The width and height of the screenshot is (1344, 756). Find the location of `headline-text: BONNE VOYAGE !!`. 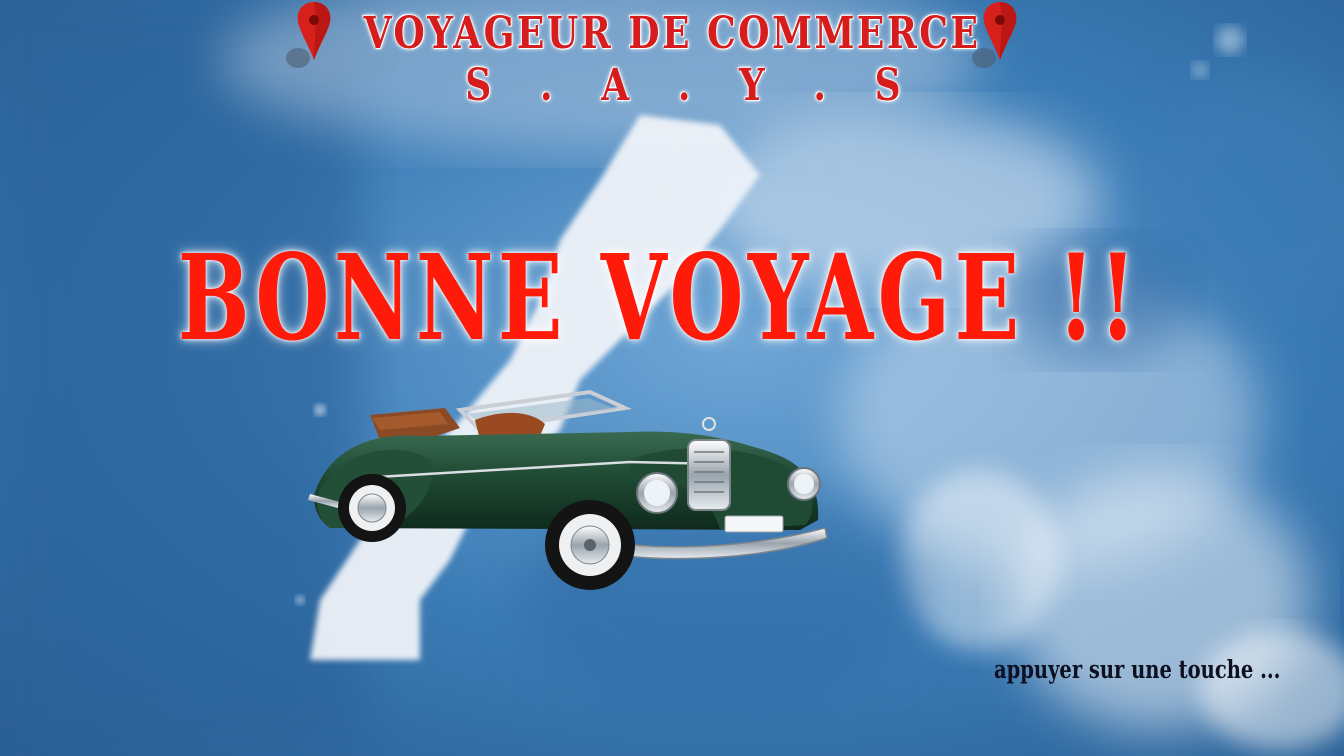

headline-text: BONNE VOYAGE !! is located at coordinates (659, 297).